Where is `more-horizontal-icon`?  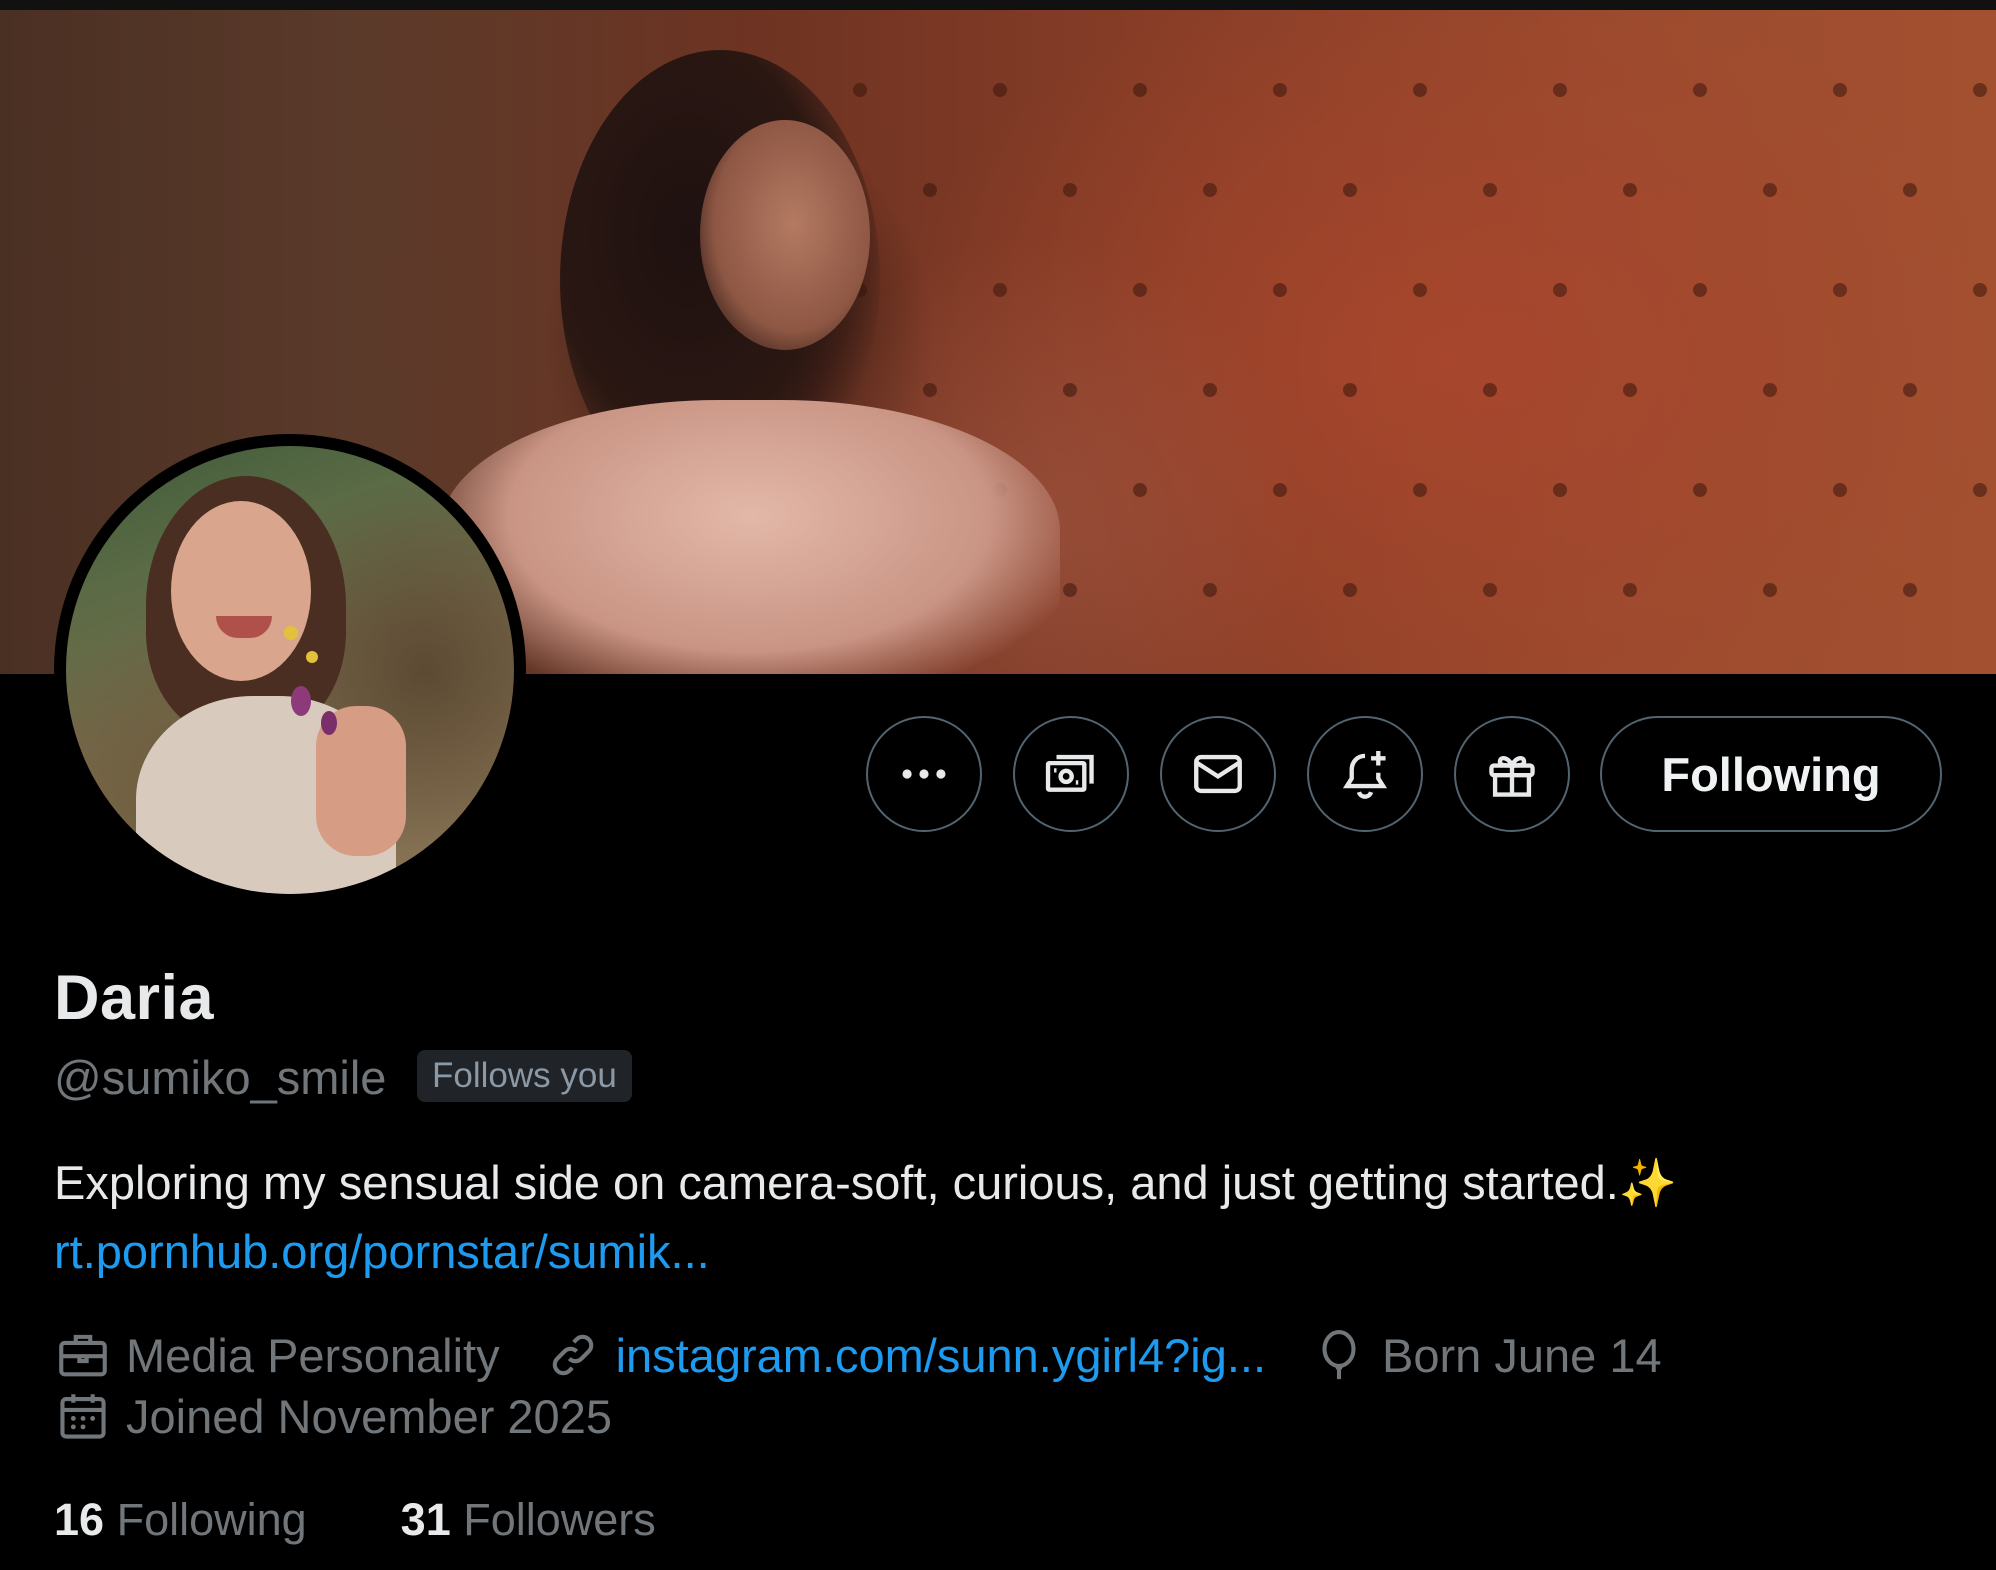 more-horizontal-icon is located at coordinates (924, 774).